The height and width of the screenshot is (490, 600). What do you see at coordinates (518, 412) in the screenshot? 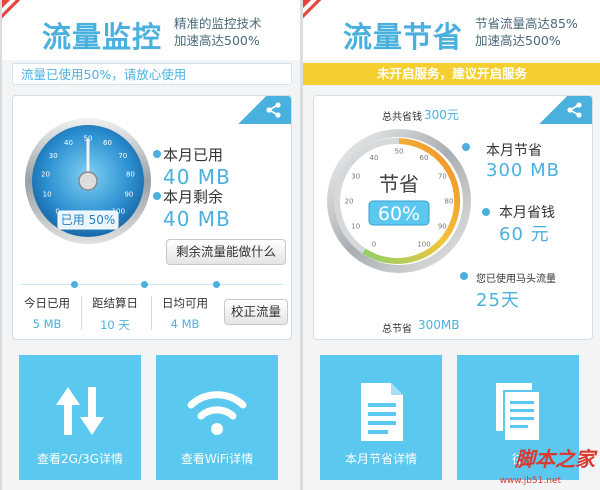
I see `documents-icon` at bounding box center [518, 412].